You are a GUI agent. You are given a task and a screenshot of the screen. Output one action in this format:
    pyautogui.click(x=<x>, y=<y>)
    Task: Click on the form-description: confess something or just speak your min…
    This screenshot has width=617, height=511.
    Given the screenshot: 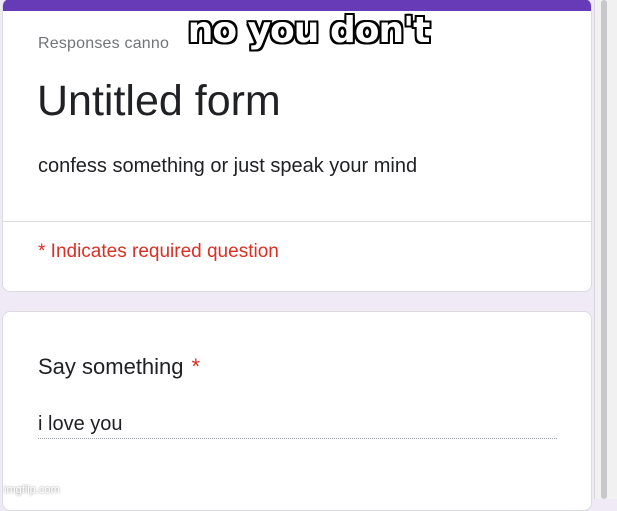 What is the action you would take?
    pyautogui.click(x=228, y=166)
    